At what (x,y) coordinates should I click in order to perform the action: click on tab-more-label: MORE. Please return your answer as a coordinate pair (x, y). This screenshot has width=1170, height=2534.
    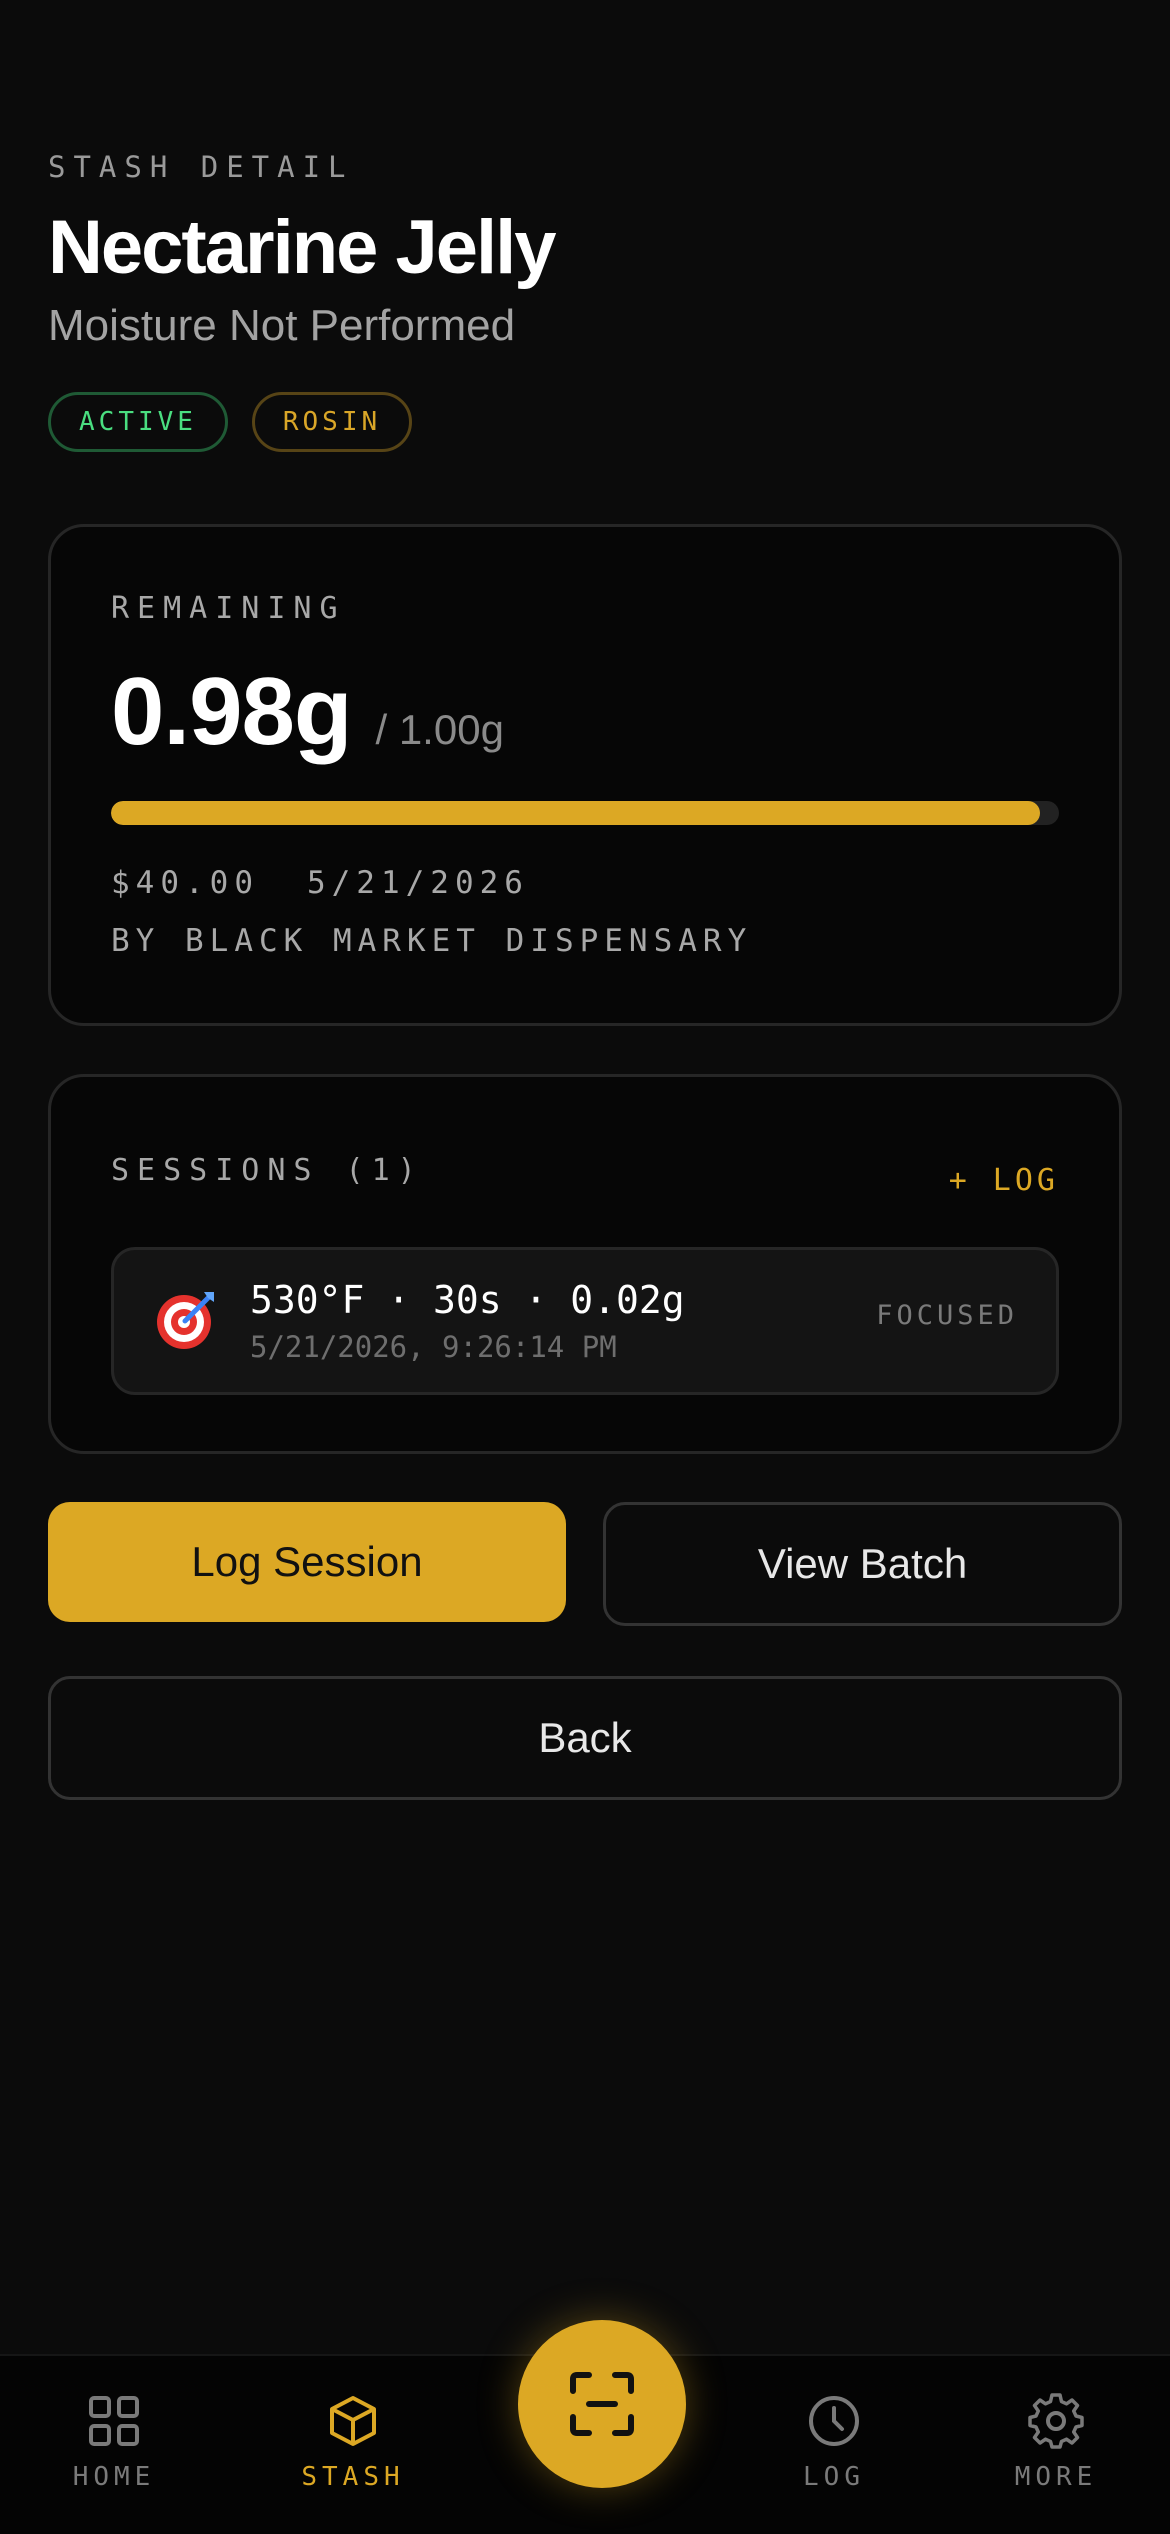
    Looking at the image, I should click on (1056, 2477).